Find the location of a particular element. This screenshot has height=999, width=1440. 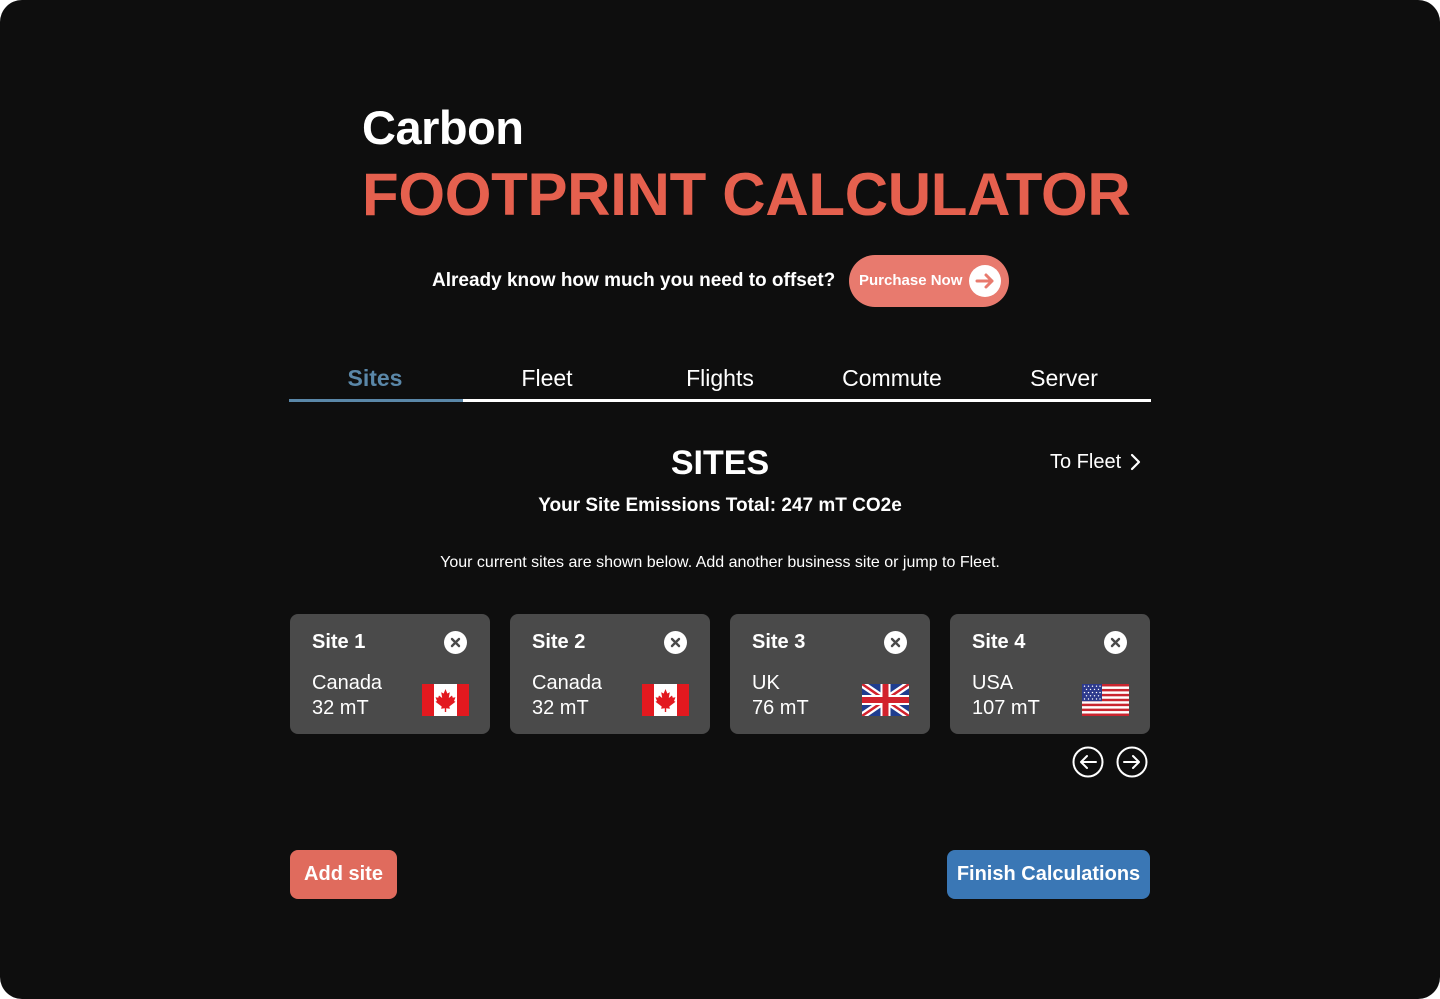

usa-flag-icon is located at coordinates (1105, 700).